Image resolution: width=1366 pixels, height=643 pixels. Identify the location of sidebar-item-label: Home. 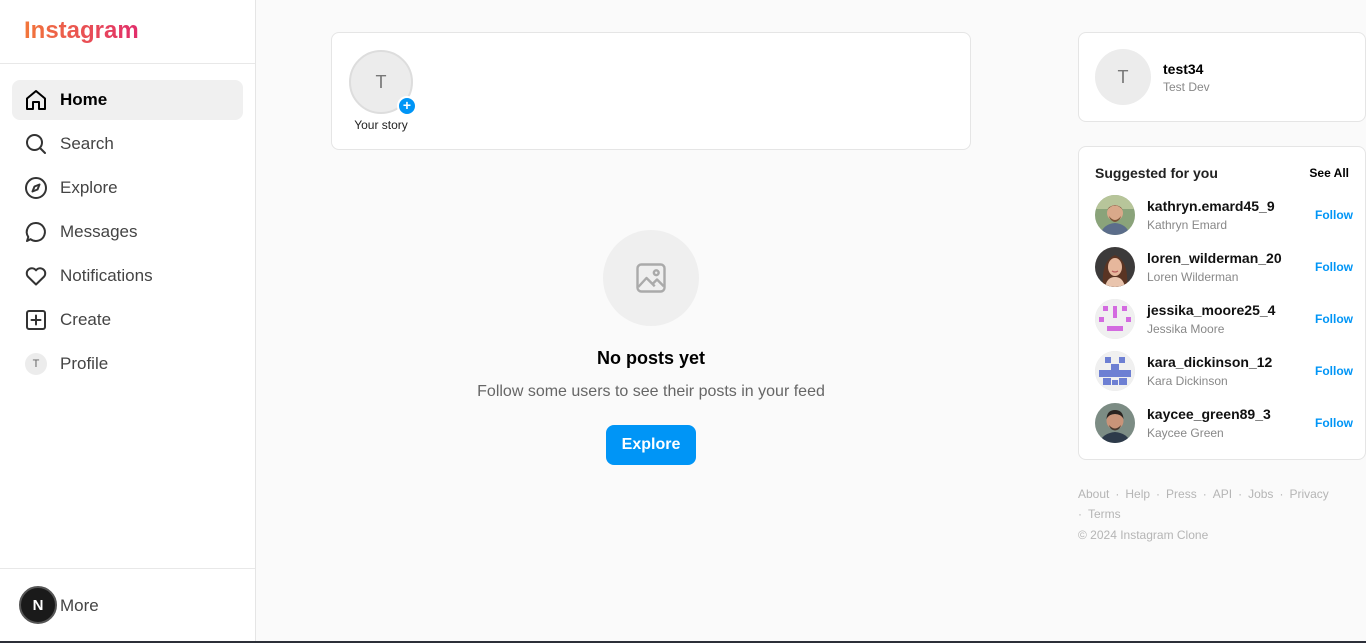
(84, 99).